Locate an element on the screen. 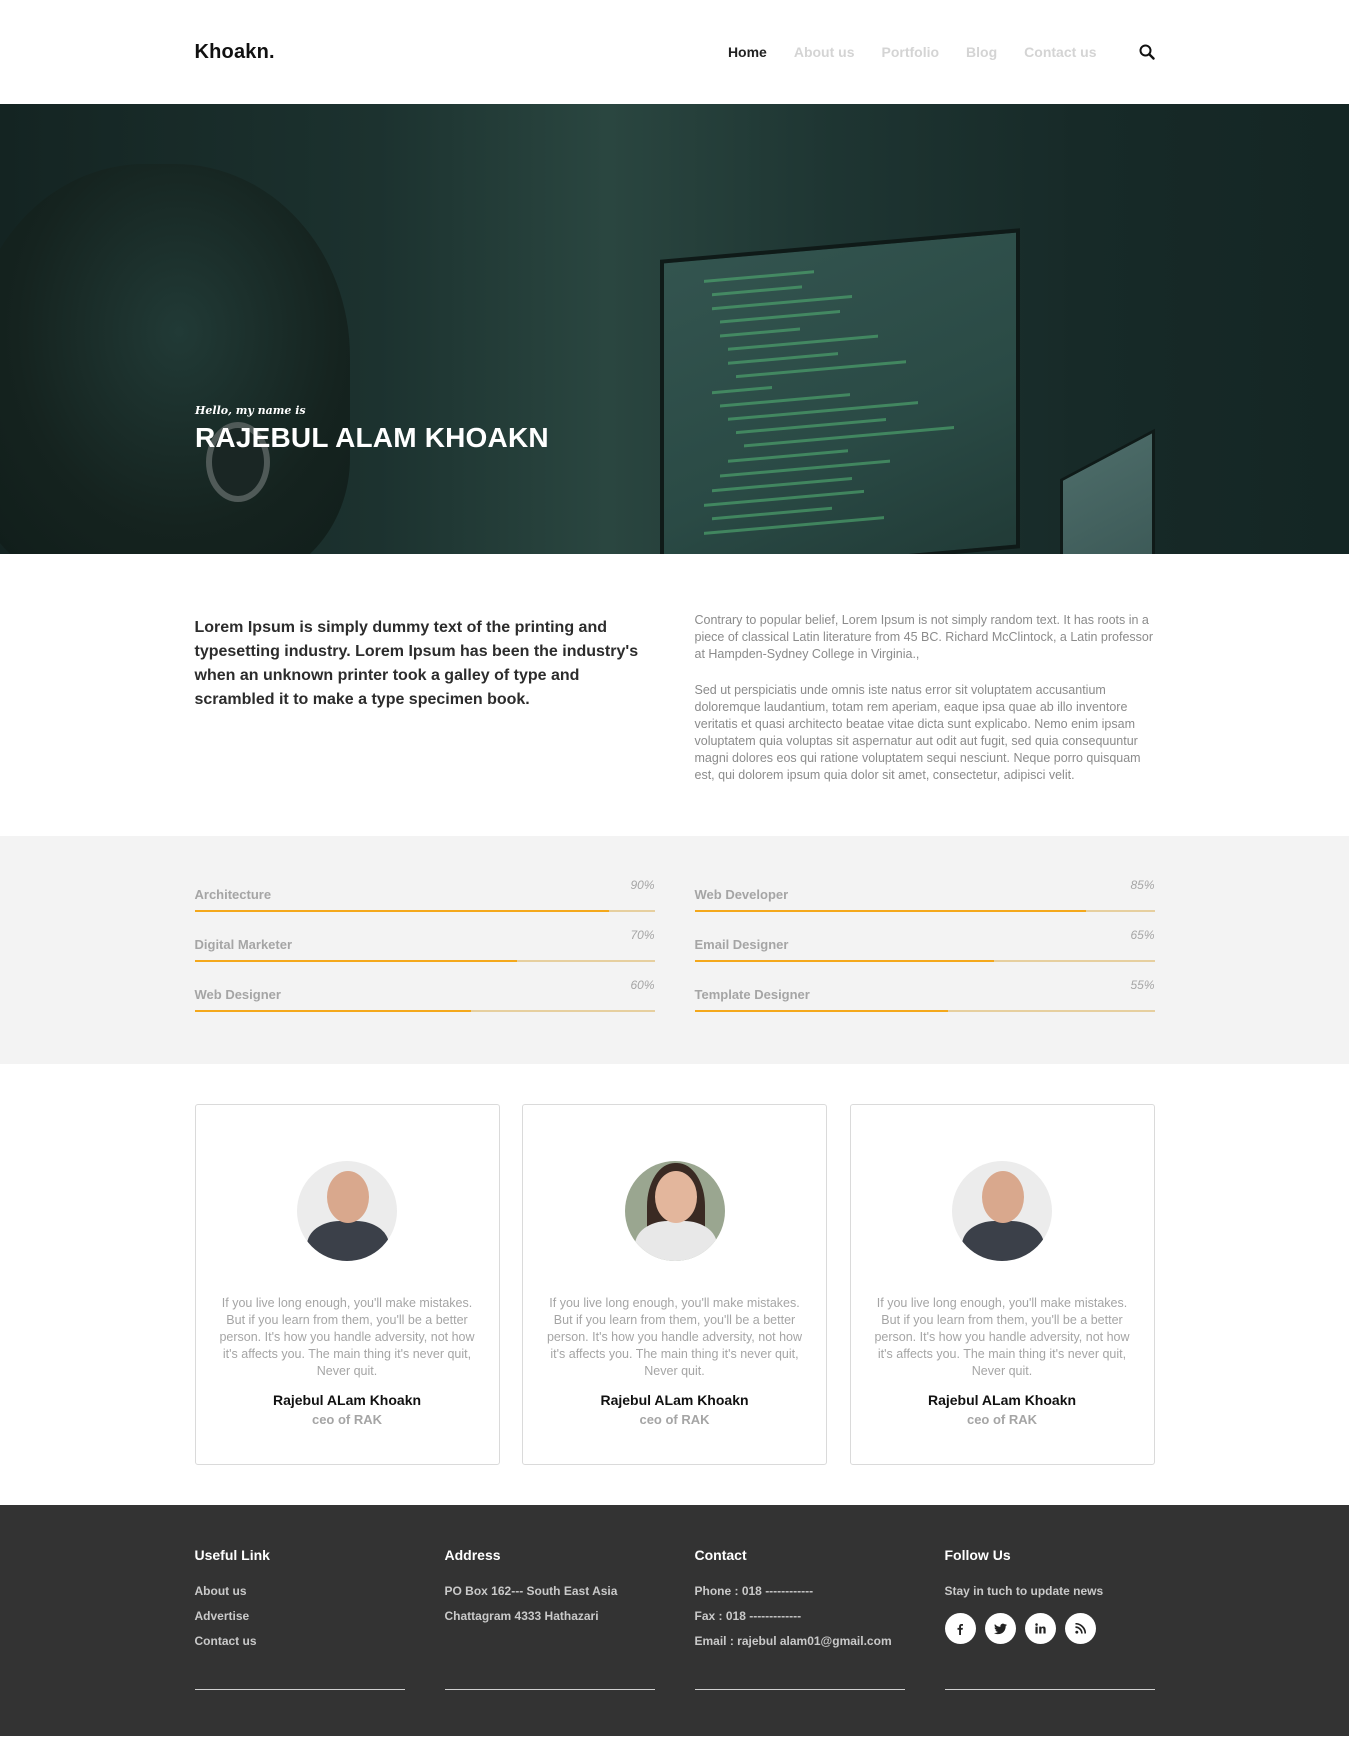  footer-follow-us: Follow Us Stay in tuch to update news is located at coordinates (1049, 1618).